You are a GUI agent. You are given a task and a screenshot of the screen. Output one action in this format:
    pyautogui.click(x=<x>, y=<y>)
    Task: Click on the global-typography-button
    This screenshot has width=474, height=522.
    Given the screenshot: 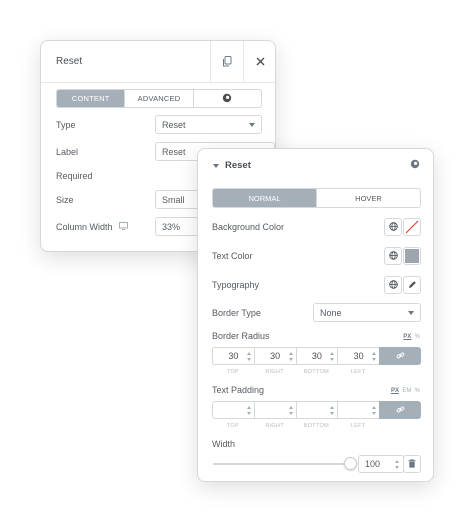 What is the action you would take?
    pyautogui.click(x=393, y=285)
    